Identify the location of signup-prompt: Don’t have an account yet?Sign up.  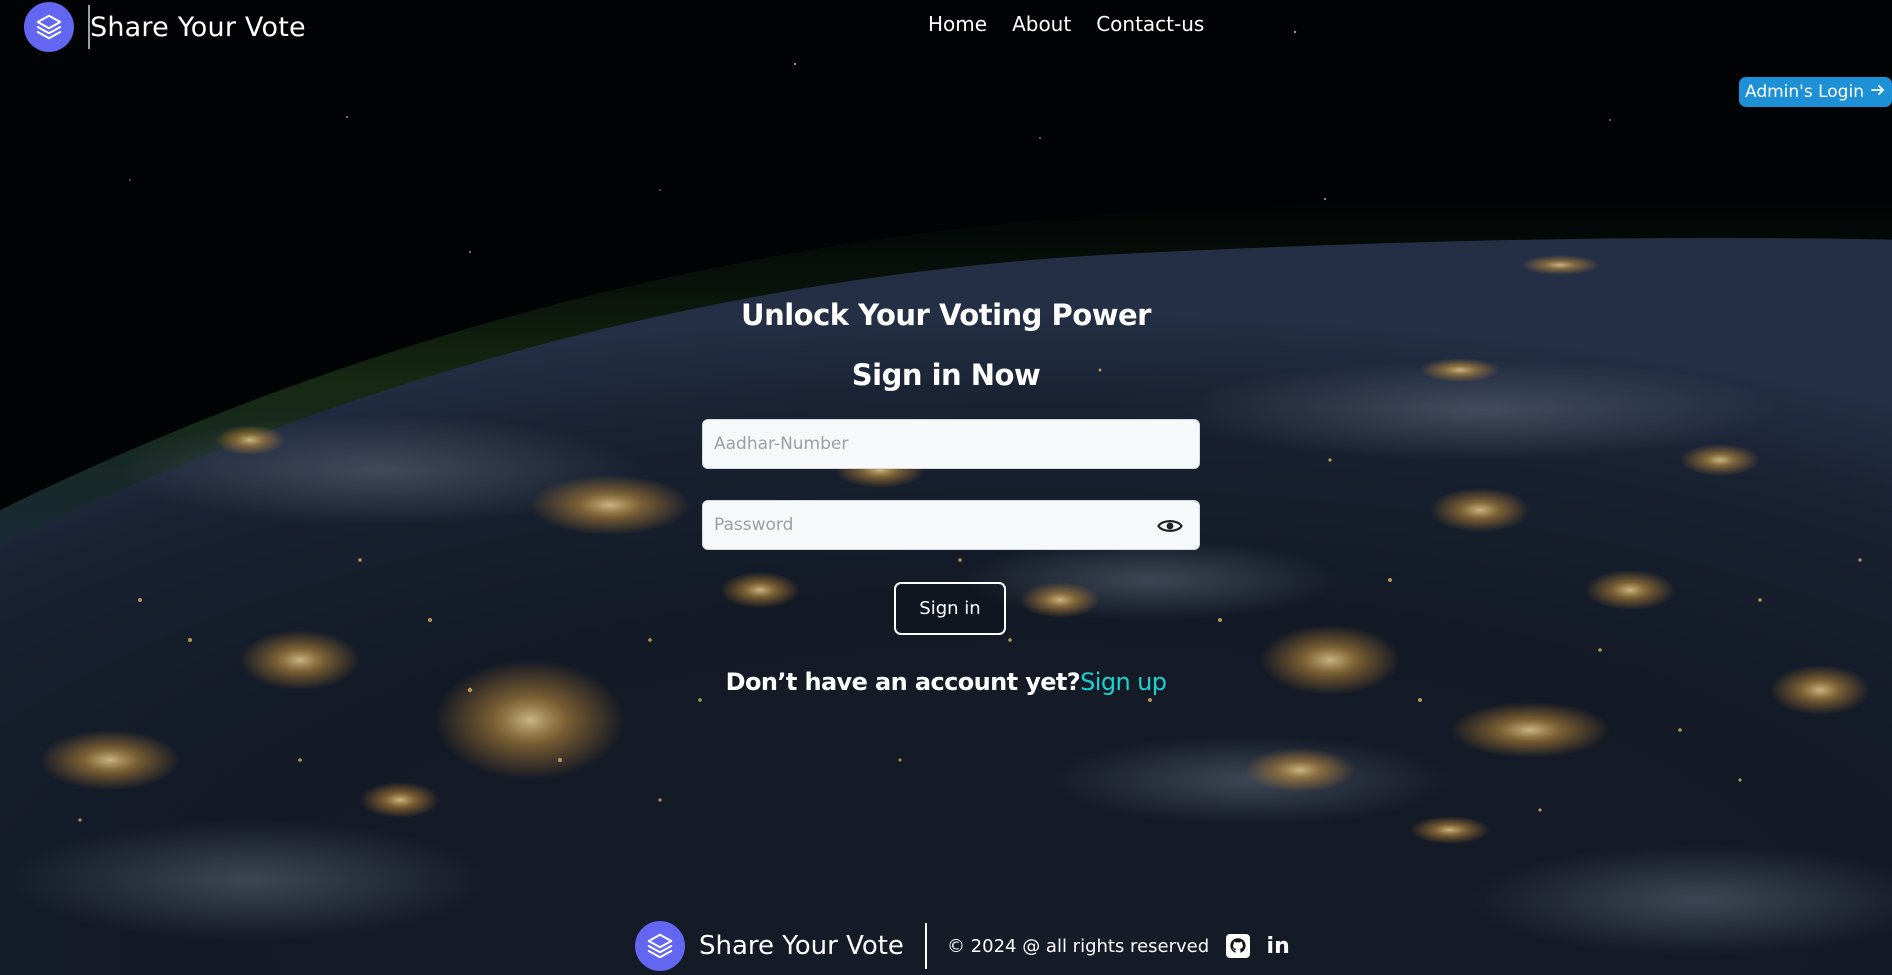
(946, 682).